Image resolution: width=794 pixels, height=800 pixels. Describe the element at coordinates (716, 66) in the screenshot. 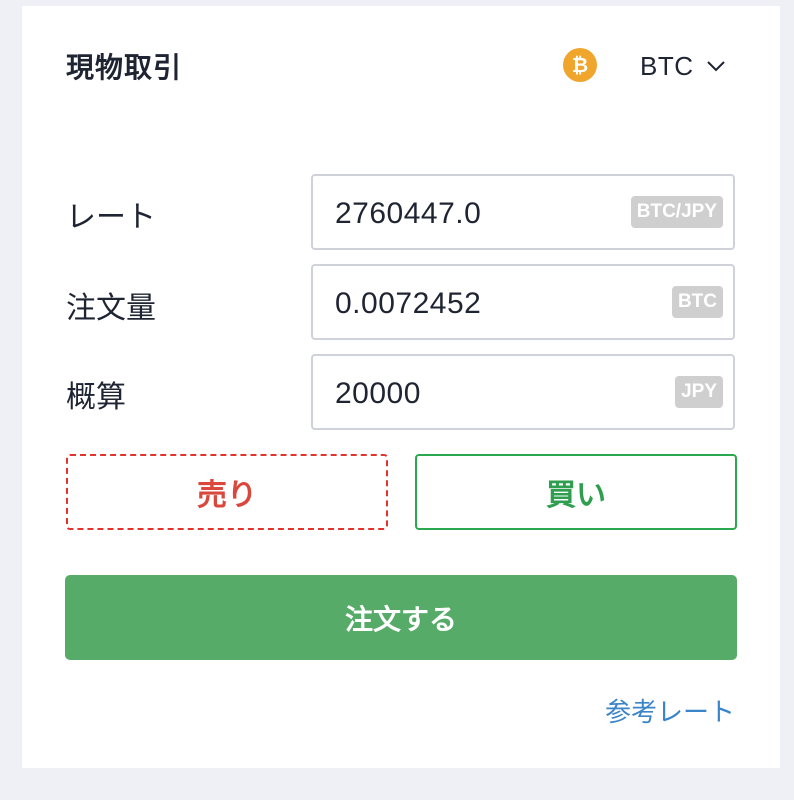

I see `chevron-down-icon` at that location.